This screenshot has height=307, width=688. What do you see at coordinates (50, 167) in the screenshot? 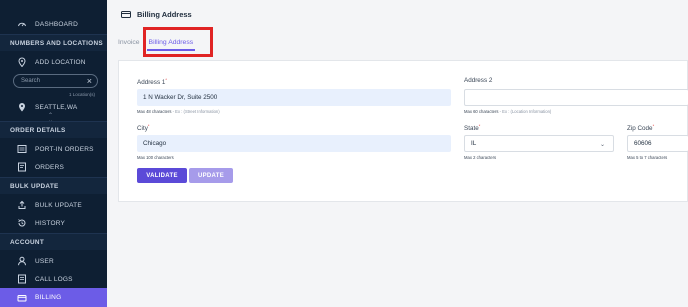
I see `sidebar-item-label: ORDERS` at bounding box center [50, 167].